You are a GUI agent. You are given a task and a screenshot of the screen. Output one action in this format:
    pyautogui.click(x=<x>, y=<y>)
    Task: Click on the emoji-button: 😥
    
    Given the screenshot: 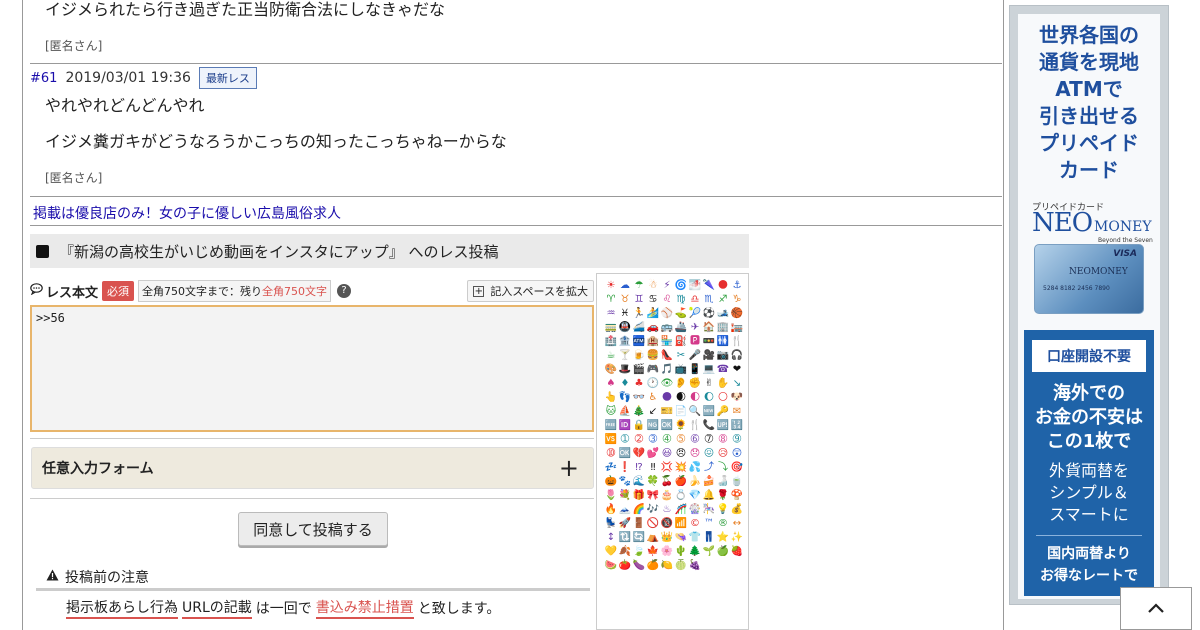 What is the action you would take?
    pyautogui.click(x=723, y=454)
    